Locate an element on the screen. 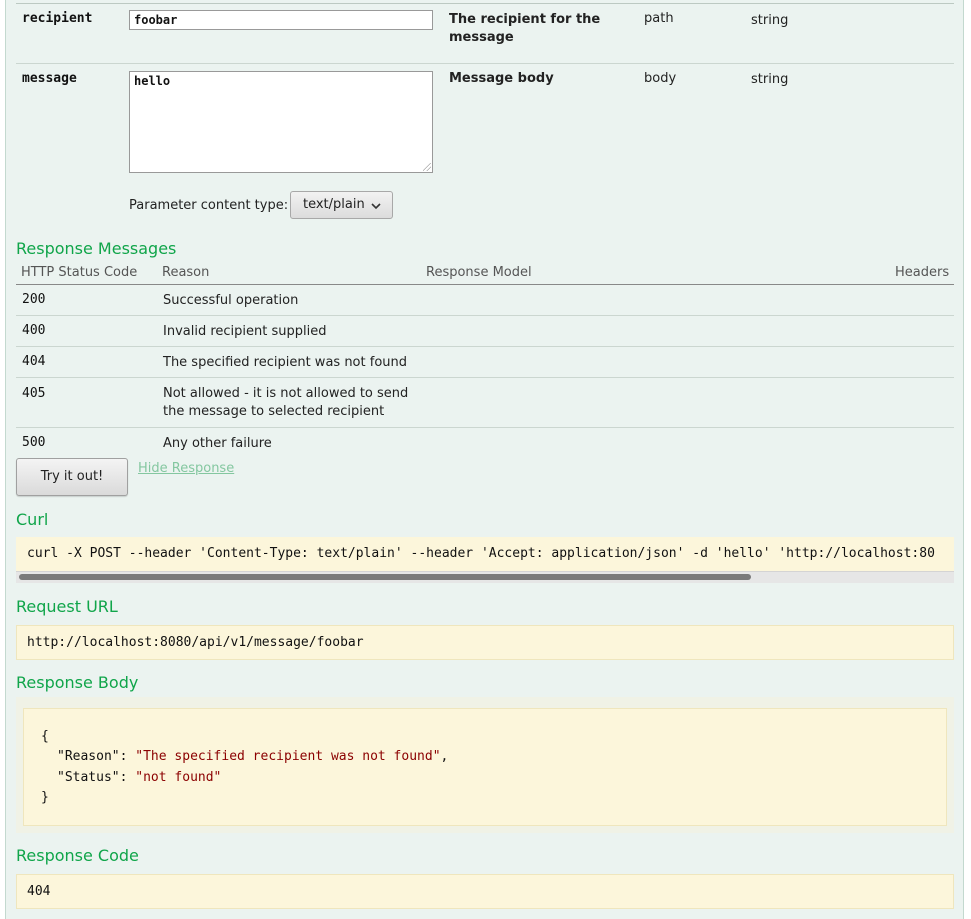  response-messages-title: Response Messages is located at coordinates (96, 248).